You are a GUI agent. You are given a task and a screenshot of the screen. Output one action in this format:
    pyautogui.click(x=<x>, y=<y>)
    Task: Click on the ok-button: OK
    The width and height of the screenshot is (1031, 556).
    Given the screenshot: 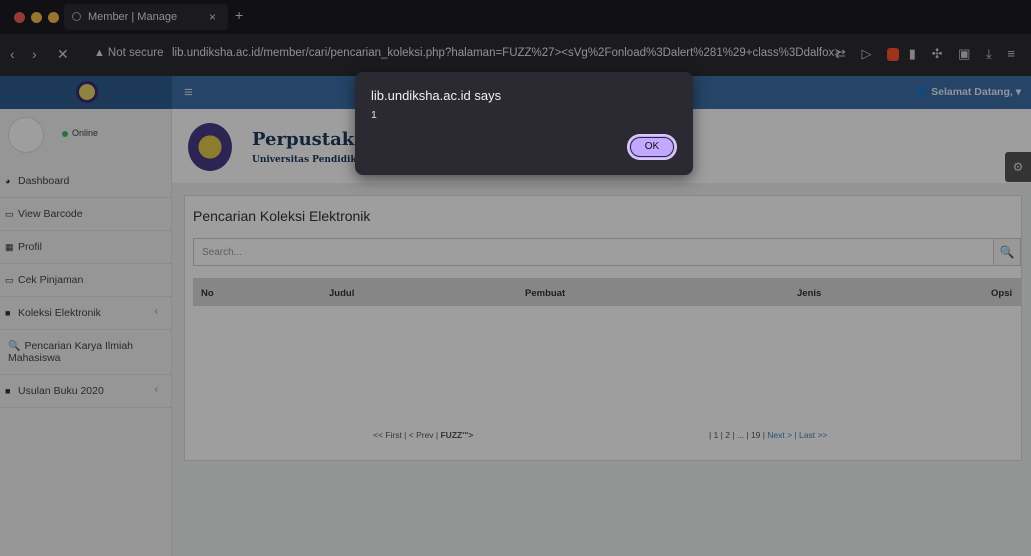 What is the action you would take?
    pyautogui.click(x=652, y=147)
    